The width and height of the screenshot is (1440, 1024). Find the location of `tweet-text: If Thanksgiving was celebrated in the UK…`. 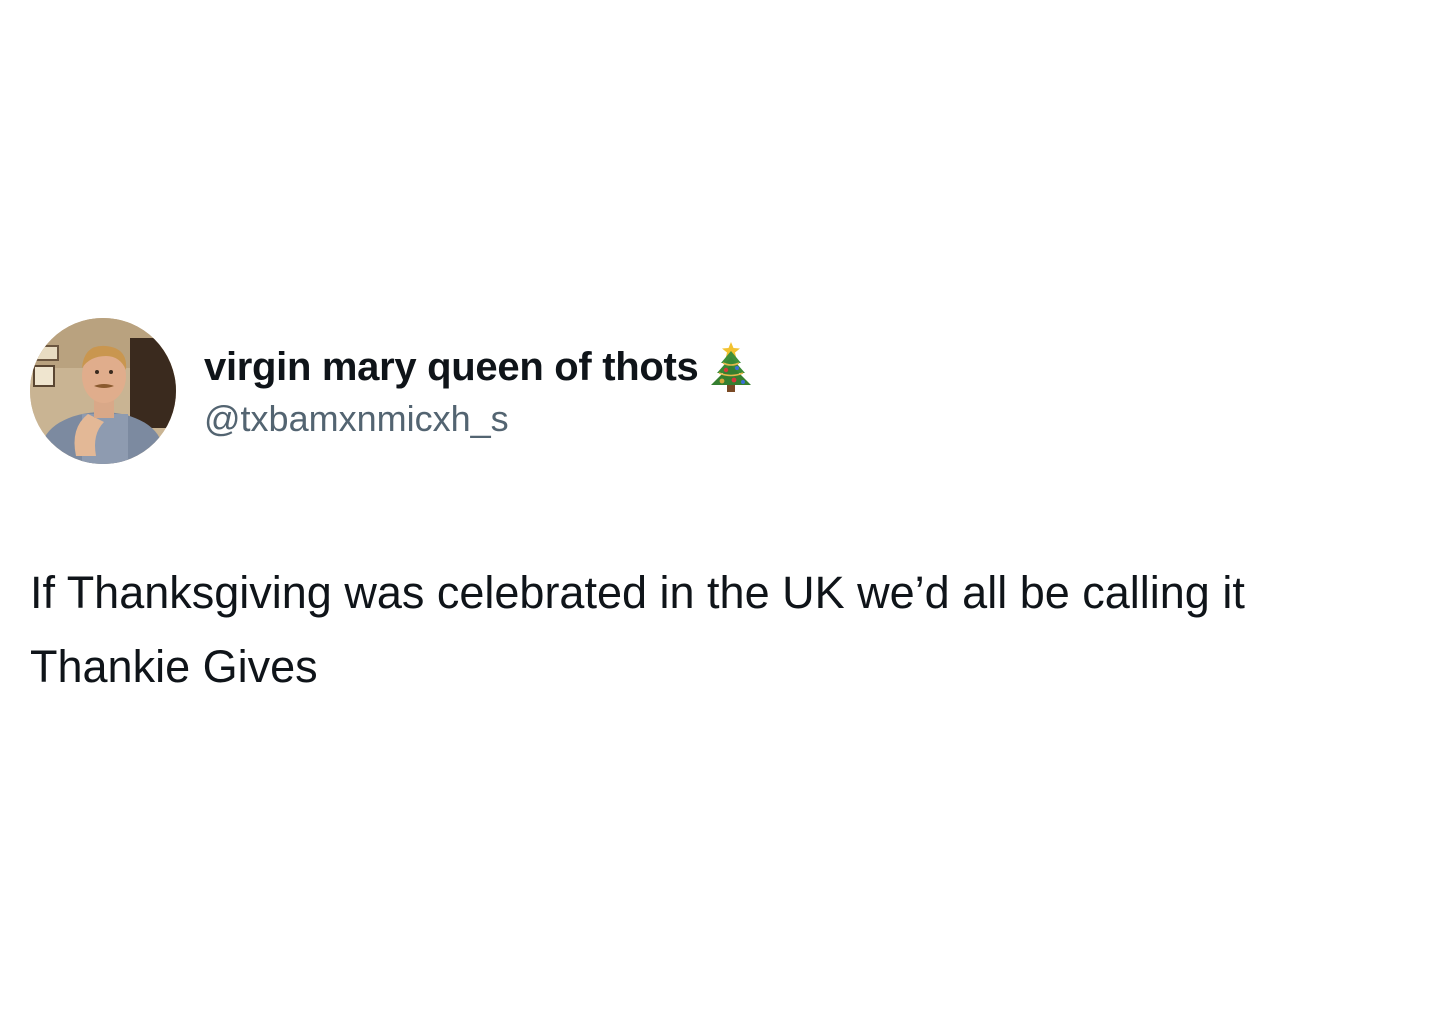

tweet-text: If Thanksgiving was celebrated in the UK… is located at coordinates (637, 629).